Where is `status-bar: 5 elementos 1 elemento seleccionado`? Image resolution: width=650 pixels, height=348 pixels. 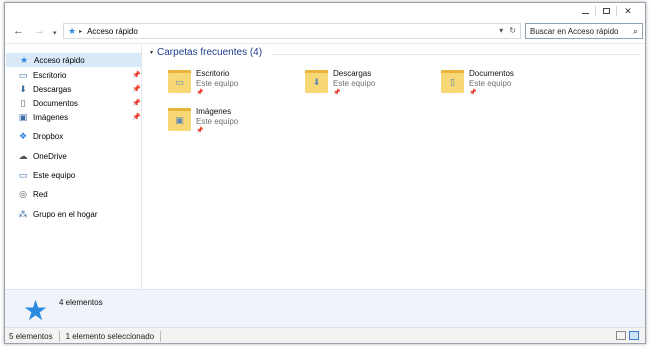
status-bar: 5 elementos 1 elemento seleccionado is located at coordinates (325, 335).